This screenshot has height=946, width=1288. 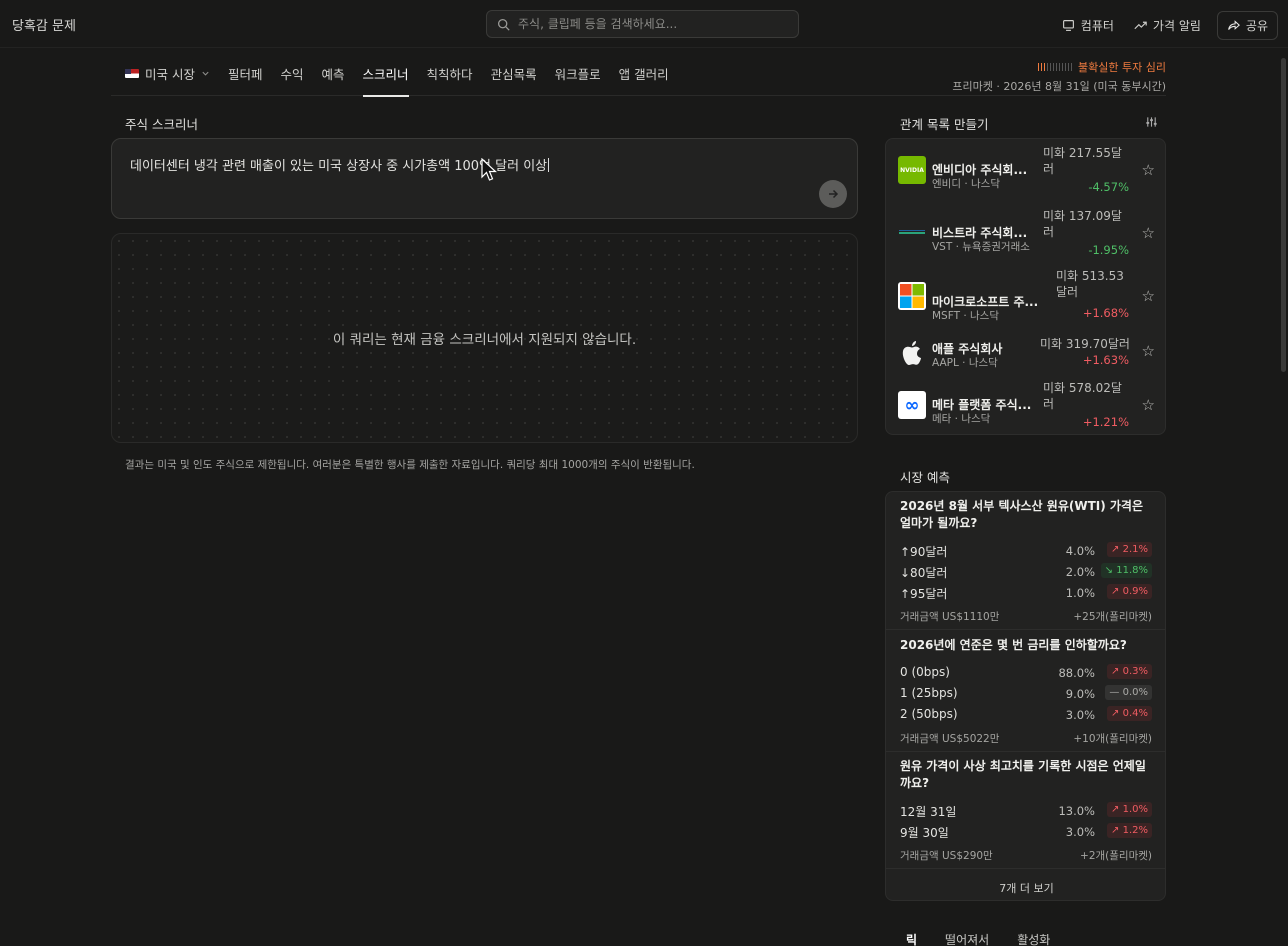 I want to click on option-probability: 2.0%, so click(x=1080, y=572).